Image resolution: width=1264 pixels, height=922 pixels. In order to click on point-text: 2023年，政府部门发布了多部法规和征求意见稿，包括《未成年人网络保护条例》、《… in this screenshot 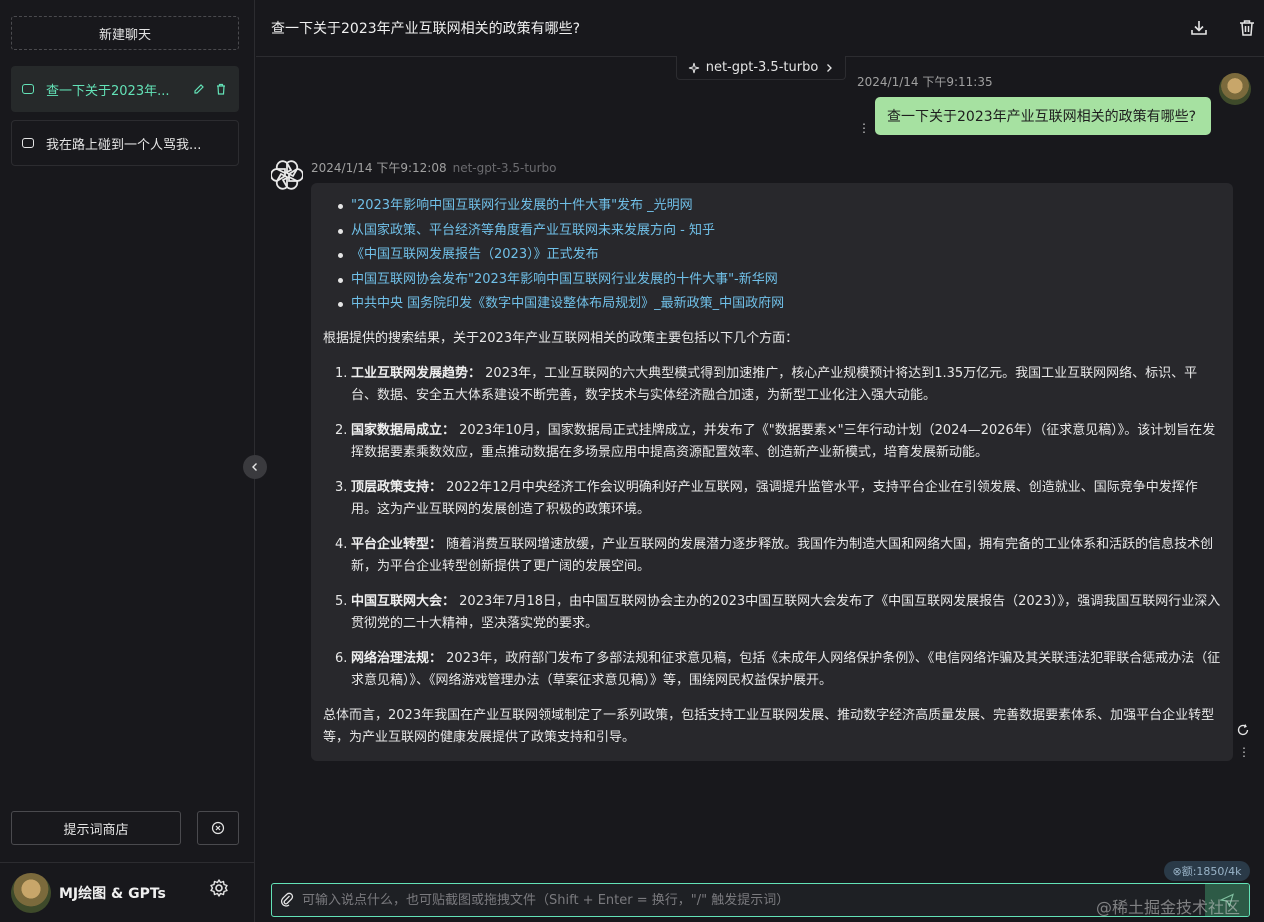, I will do `click(786, 669)`.